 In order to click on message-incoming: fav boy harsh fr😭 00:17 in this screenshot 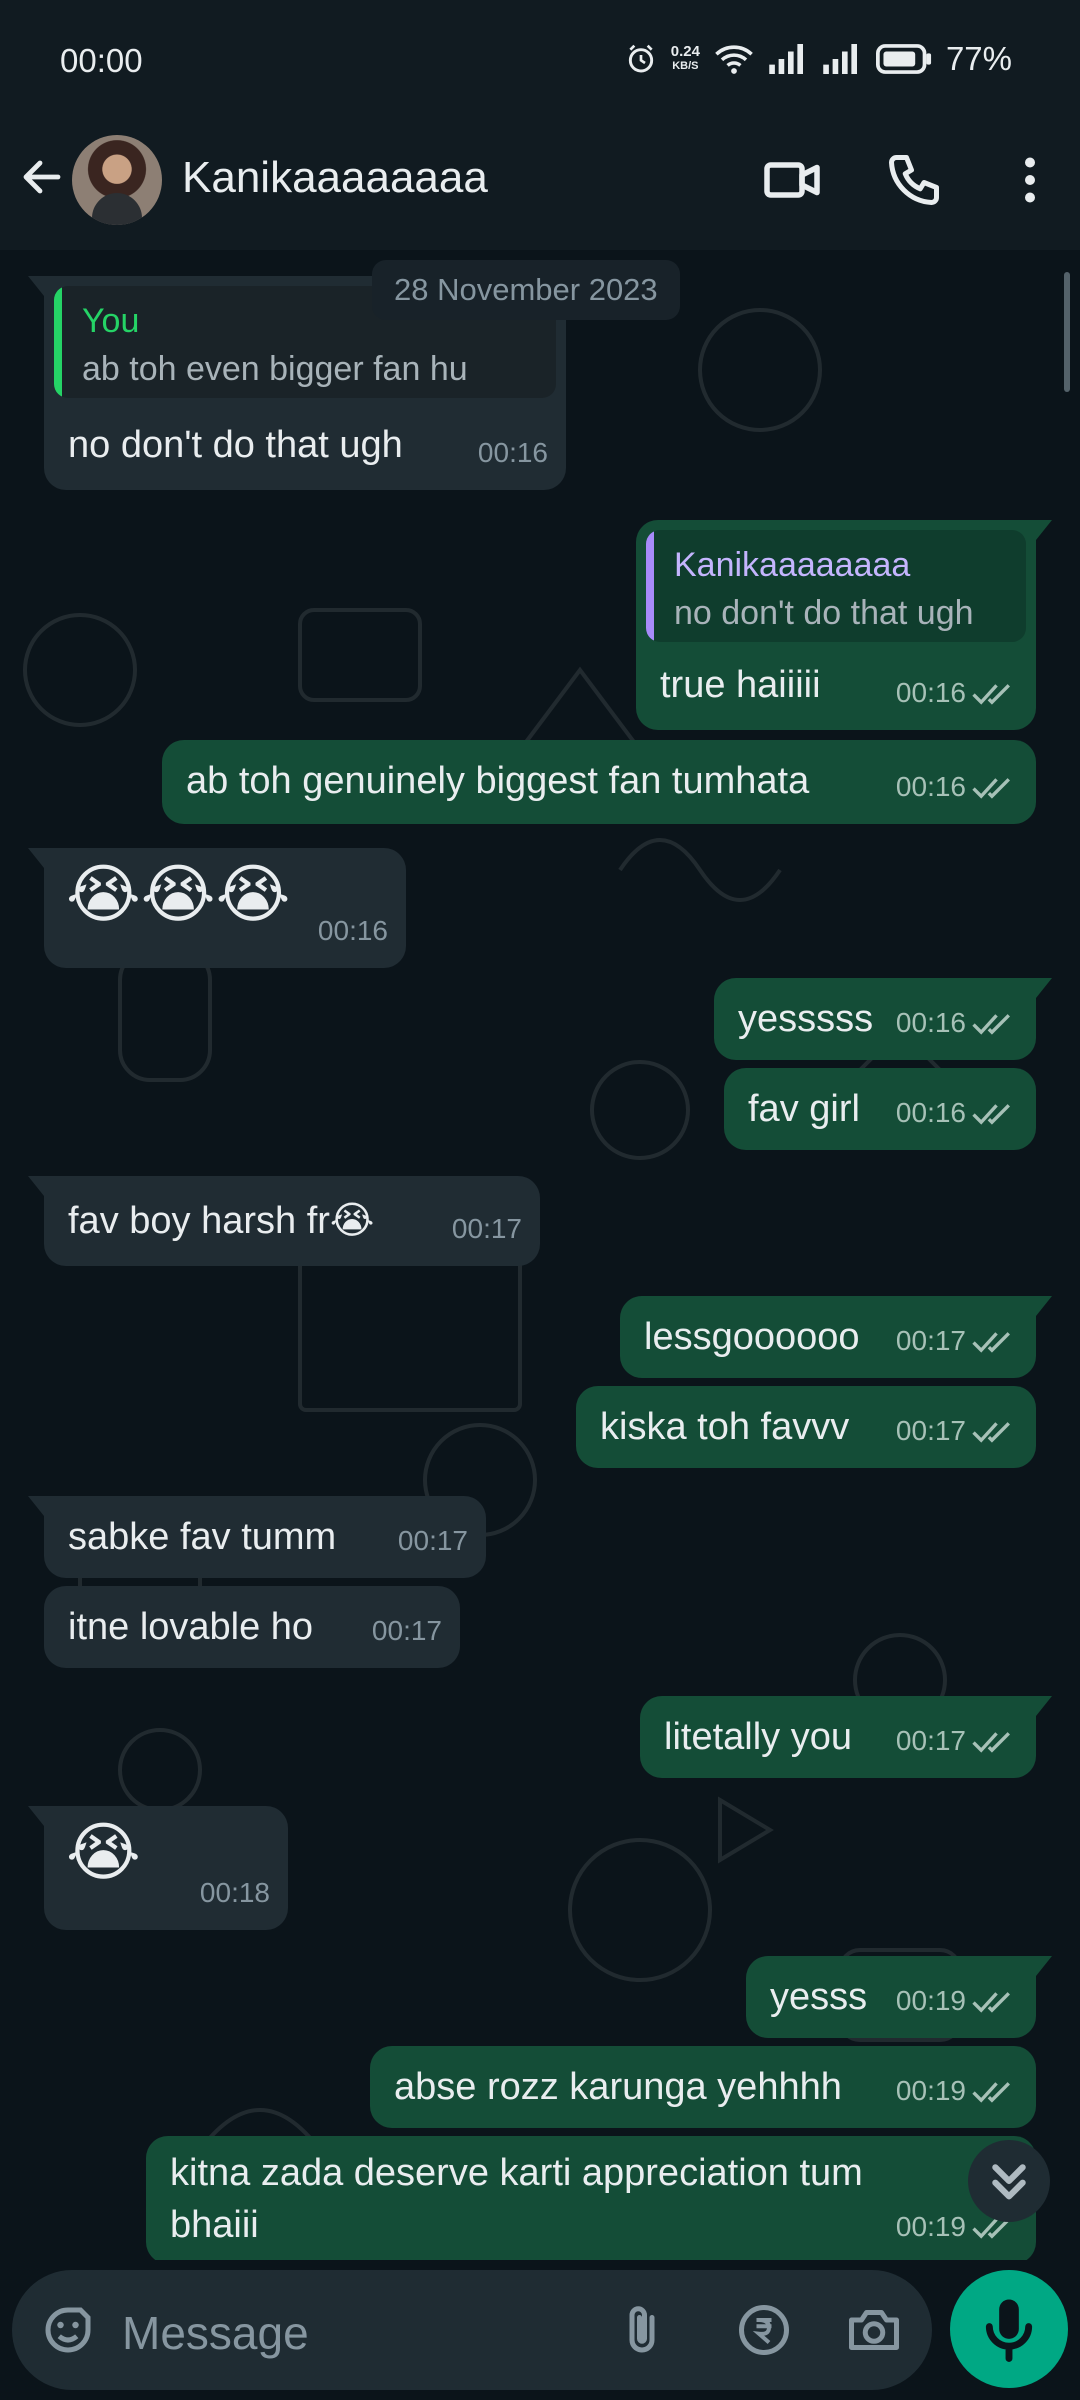, I will do `click(284, 1221)`.